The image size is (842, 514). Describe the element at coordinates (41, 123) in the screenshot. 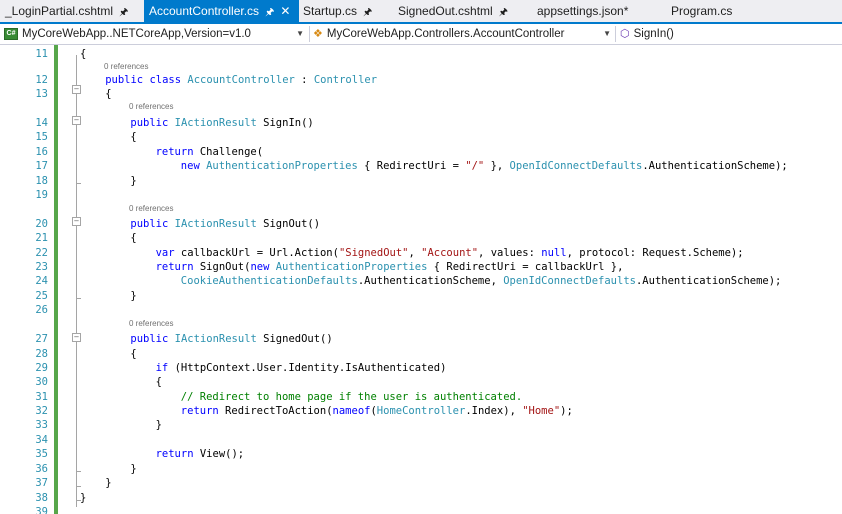

I see `line-number: 14` at that location.